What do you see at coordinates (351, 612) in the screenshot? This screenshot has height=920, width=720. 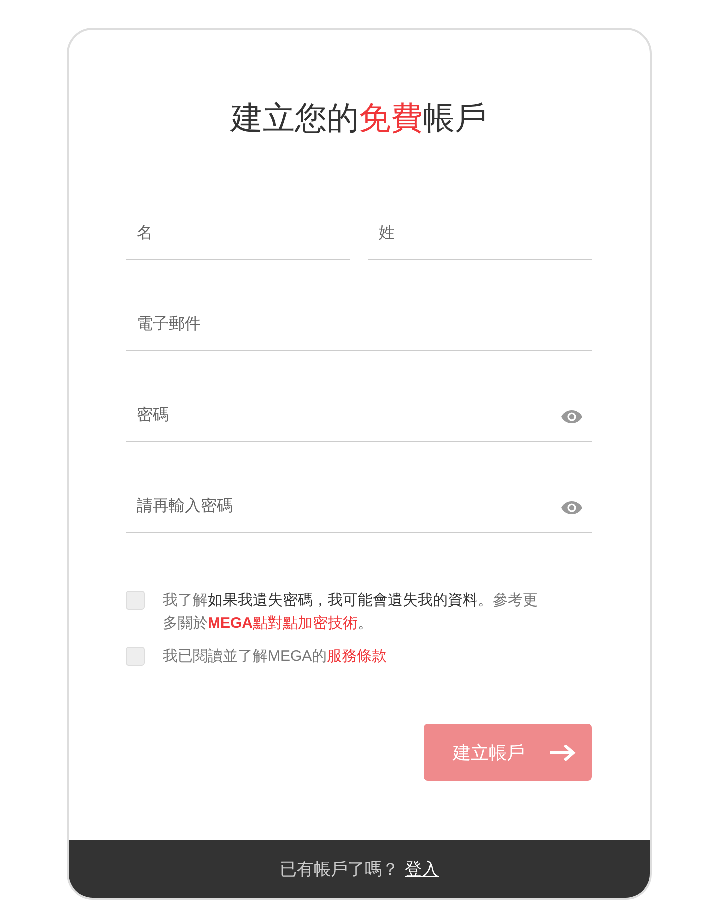 I see `agreement-text: 我了解如果我遺失密碼，我可能會遺失我的資料。參考更多關於MEGA點對點加密技術。` at bounding box center [351, 612].